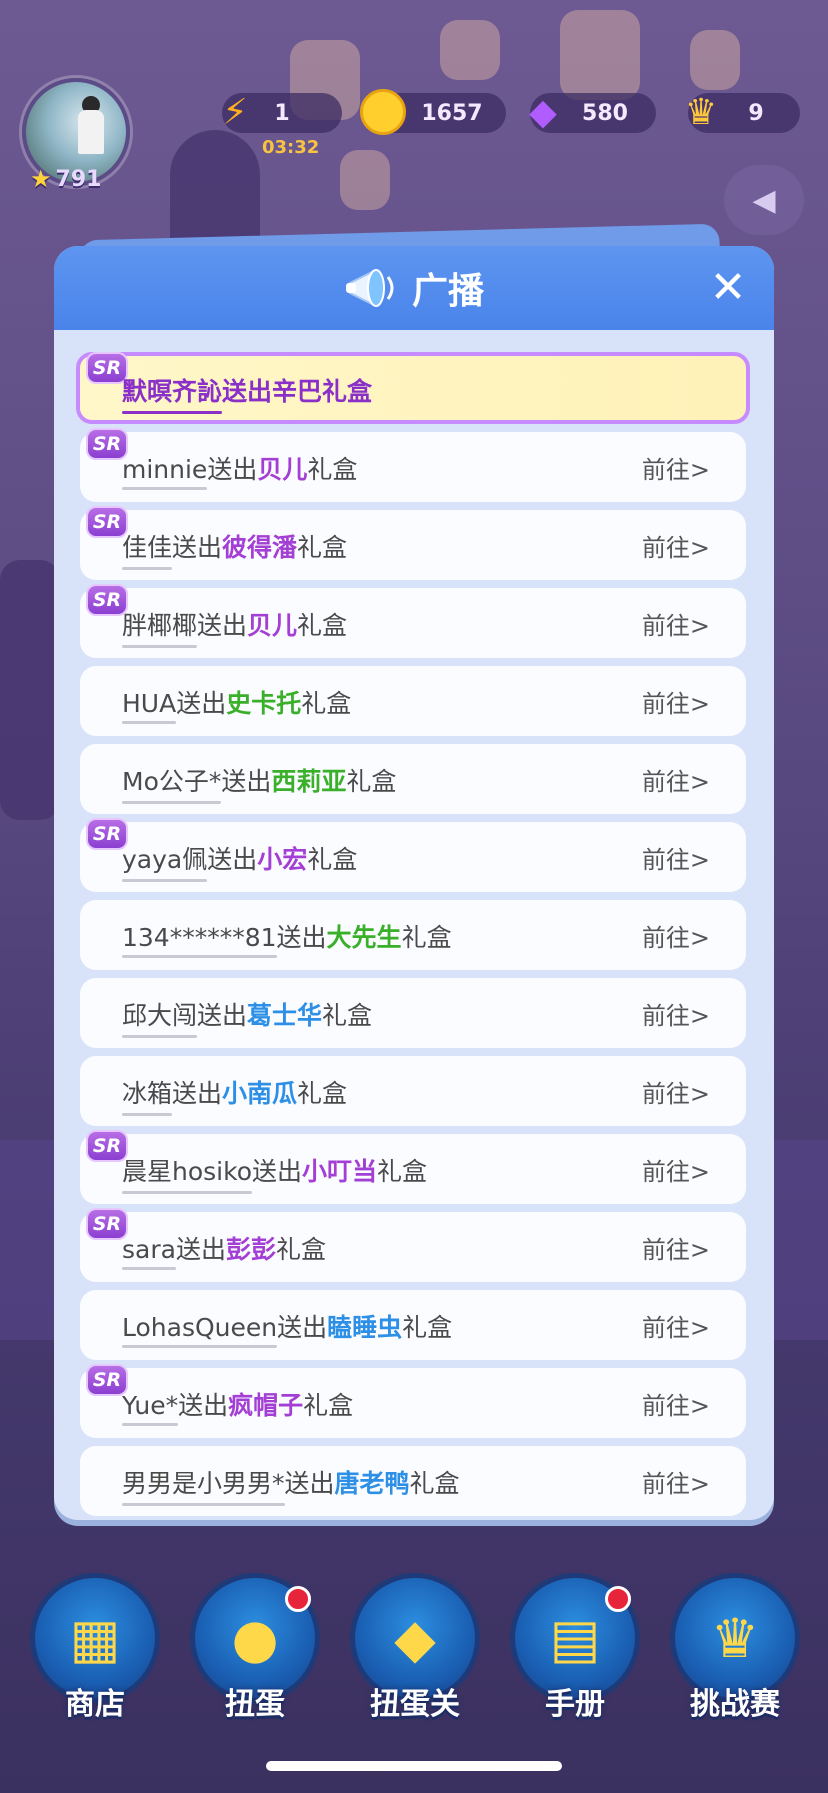 The image size is (828, 1793). Describe the element at coordinates (414, 1766) in the screenshot. I see `home-indicator` at that location.